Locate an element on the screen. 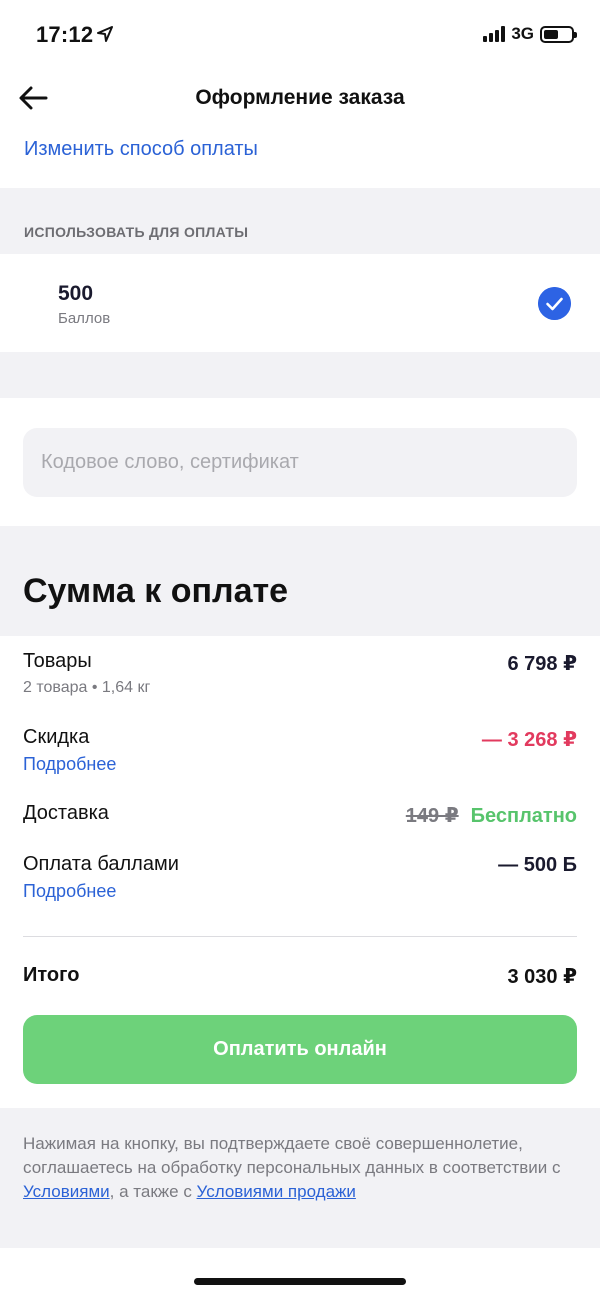  discount-value: — 3 268 ₽ is located at coordinates (529, 740).